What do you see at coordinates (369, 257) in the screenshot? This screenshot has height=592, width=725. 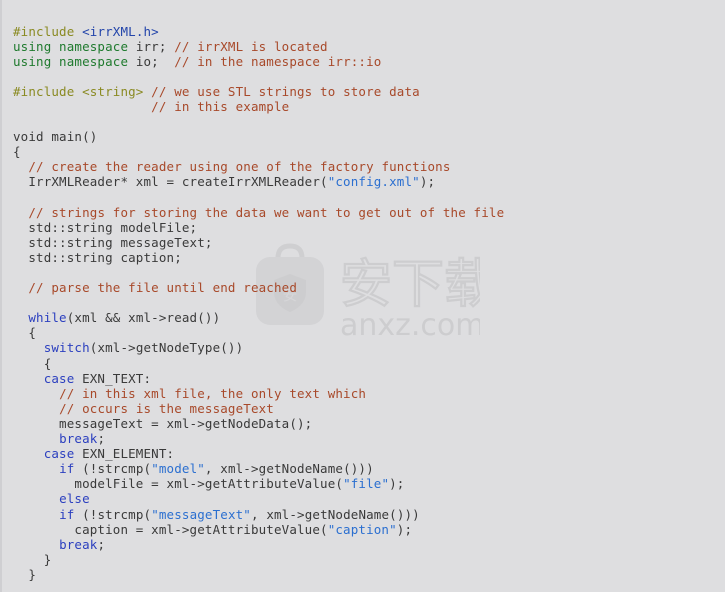 I see `code-line: std::string caption;` at bounding box center [369, 257].